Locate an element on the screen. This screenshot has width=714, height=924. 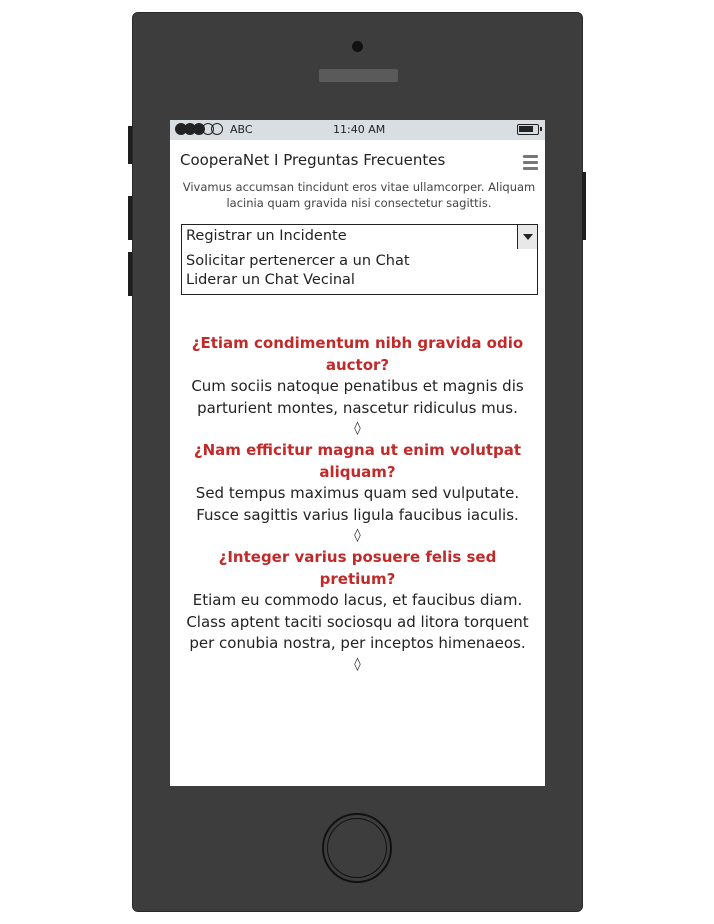
side-button-power is located at coordinates (584, 206).